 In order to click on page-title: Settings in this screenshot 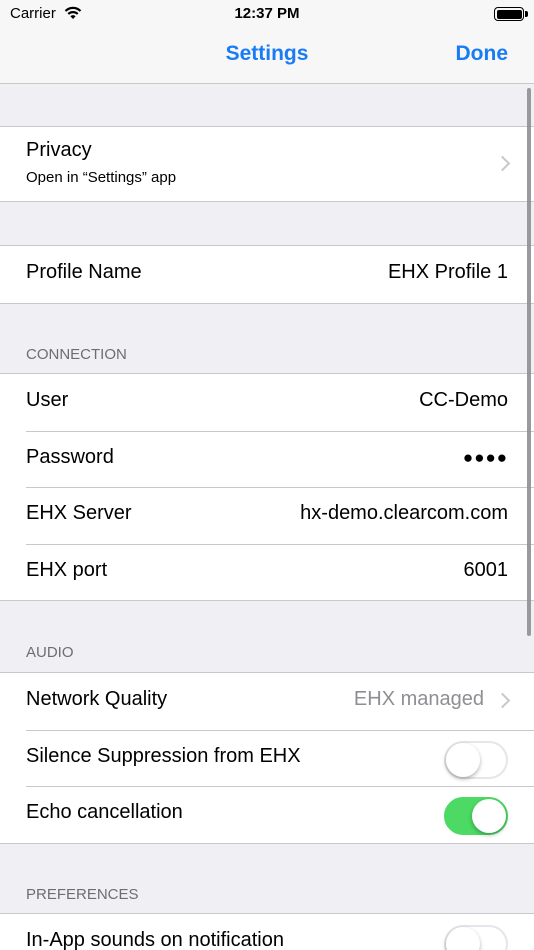, I will do `click(267, 53)`.